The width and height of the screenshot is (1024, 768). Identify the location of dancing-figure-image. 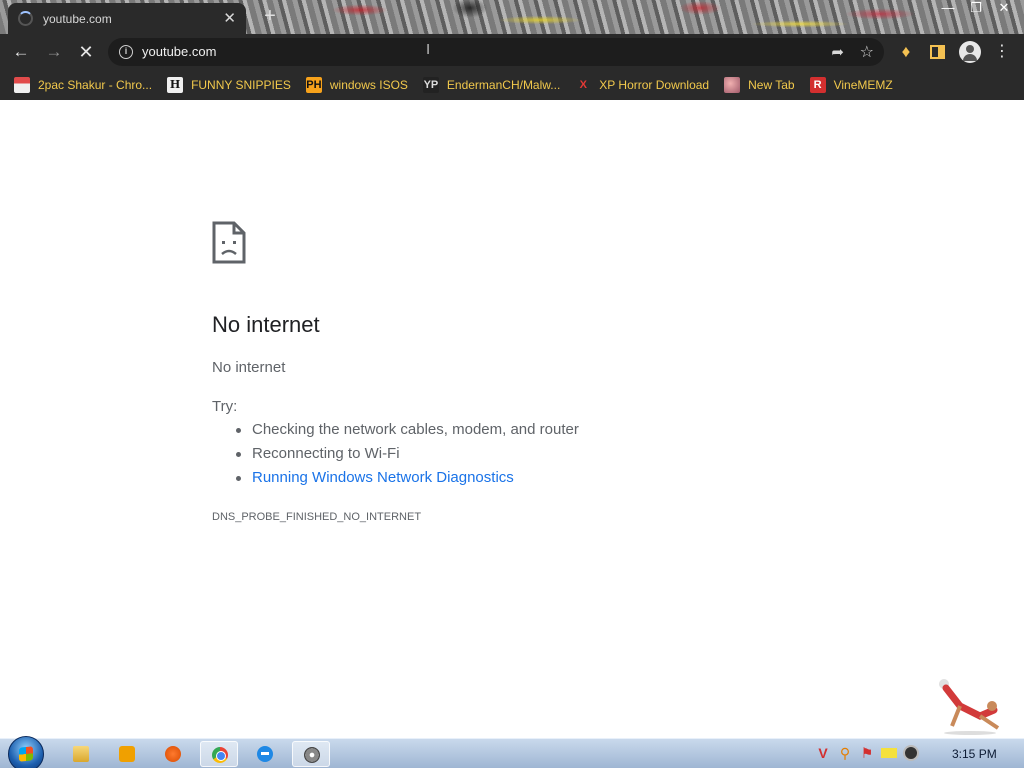
(969, 707).